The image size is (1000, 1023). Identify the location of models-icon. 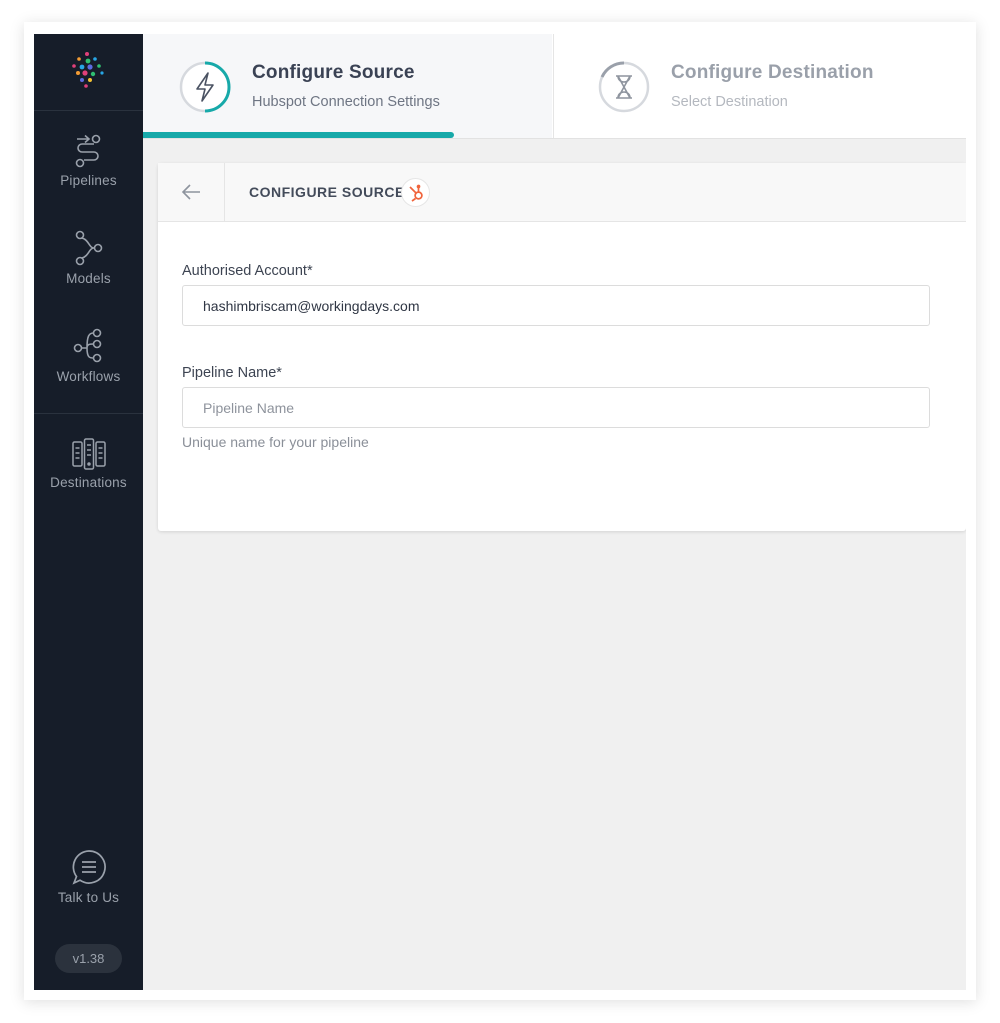
(88, 248).